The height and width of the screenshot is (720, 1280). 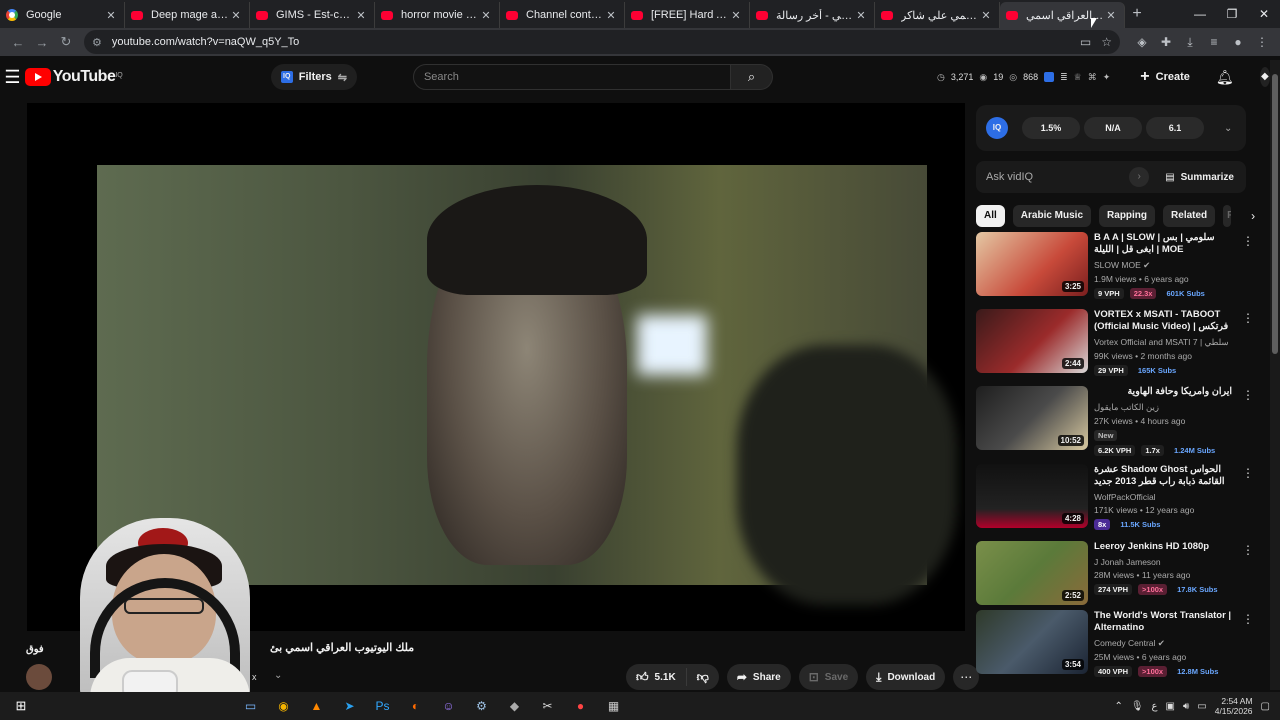 I want to click on app-icon: ◆, so click(x=514, y=706).